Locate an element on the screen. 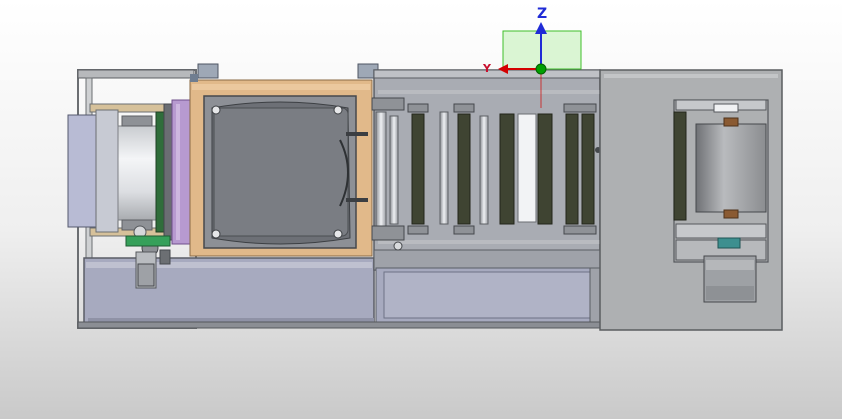 The height and width of the screenshot is (419, 842). z-axis-label: Z is located at coordinates (542, 14).